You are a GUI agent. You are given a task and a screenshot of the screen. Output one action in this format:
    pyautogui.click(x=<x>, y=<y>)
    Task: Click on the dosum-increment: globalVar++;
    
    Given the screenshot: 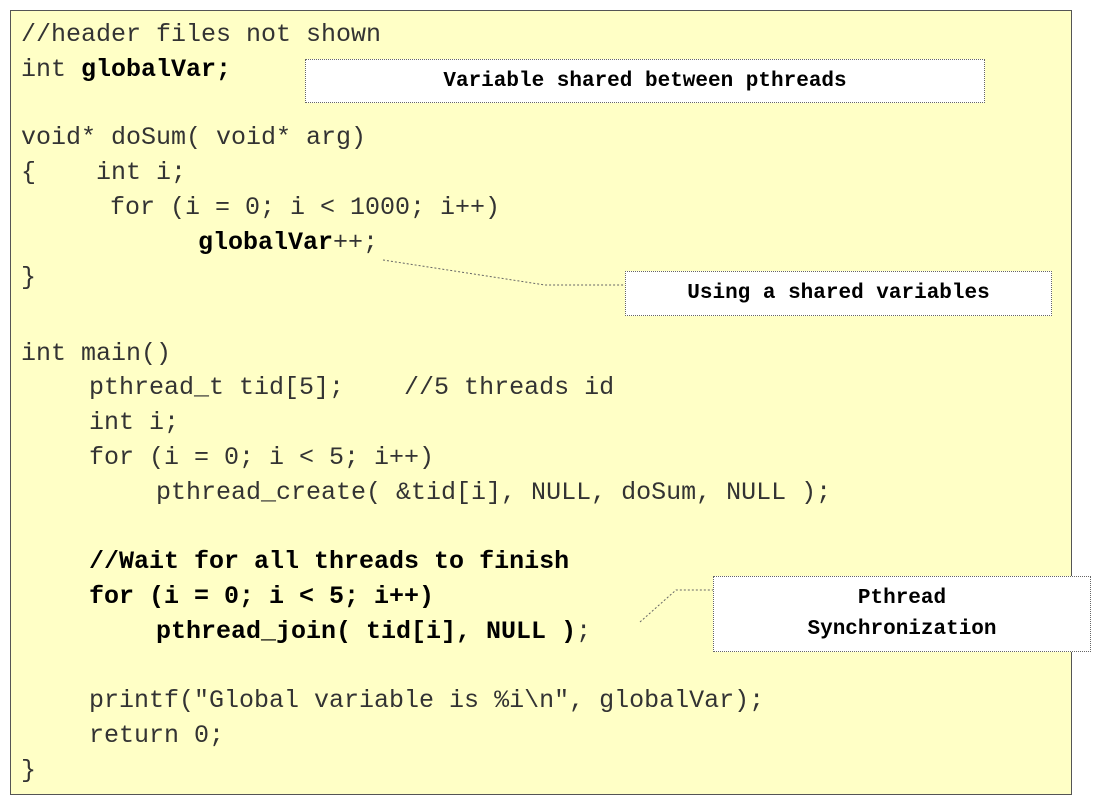 What is the action you would take?
    pyautogui.click(x=288, y=242)
    